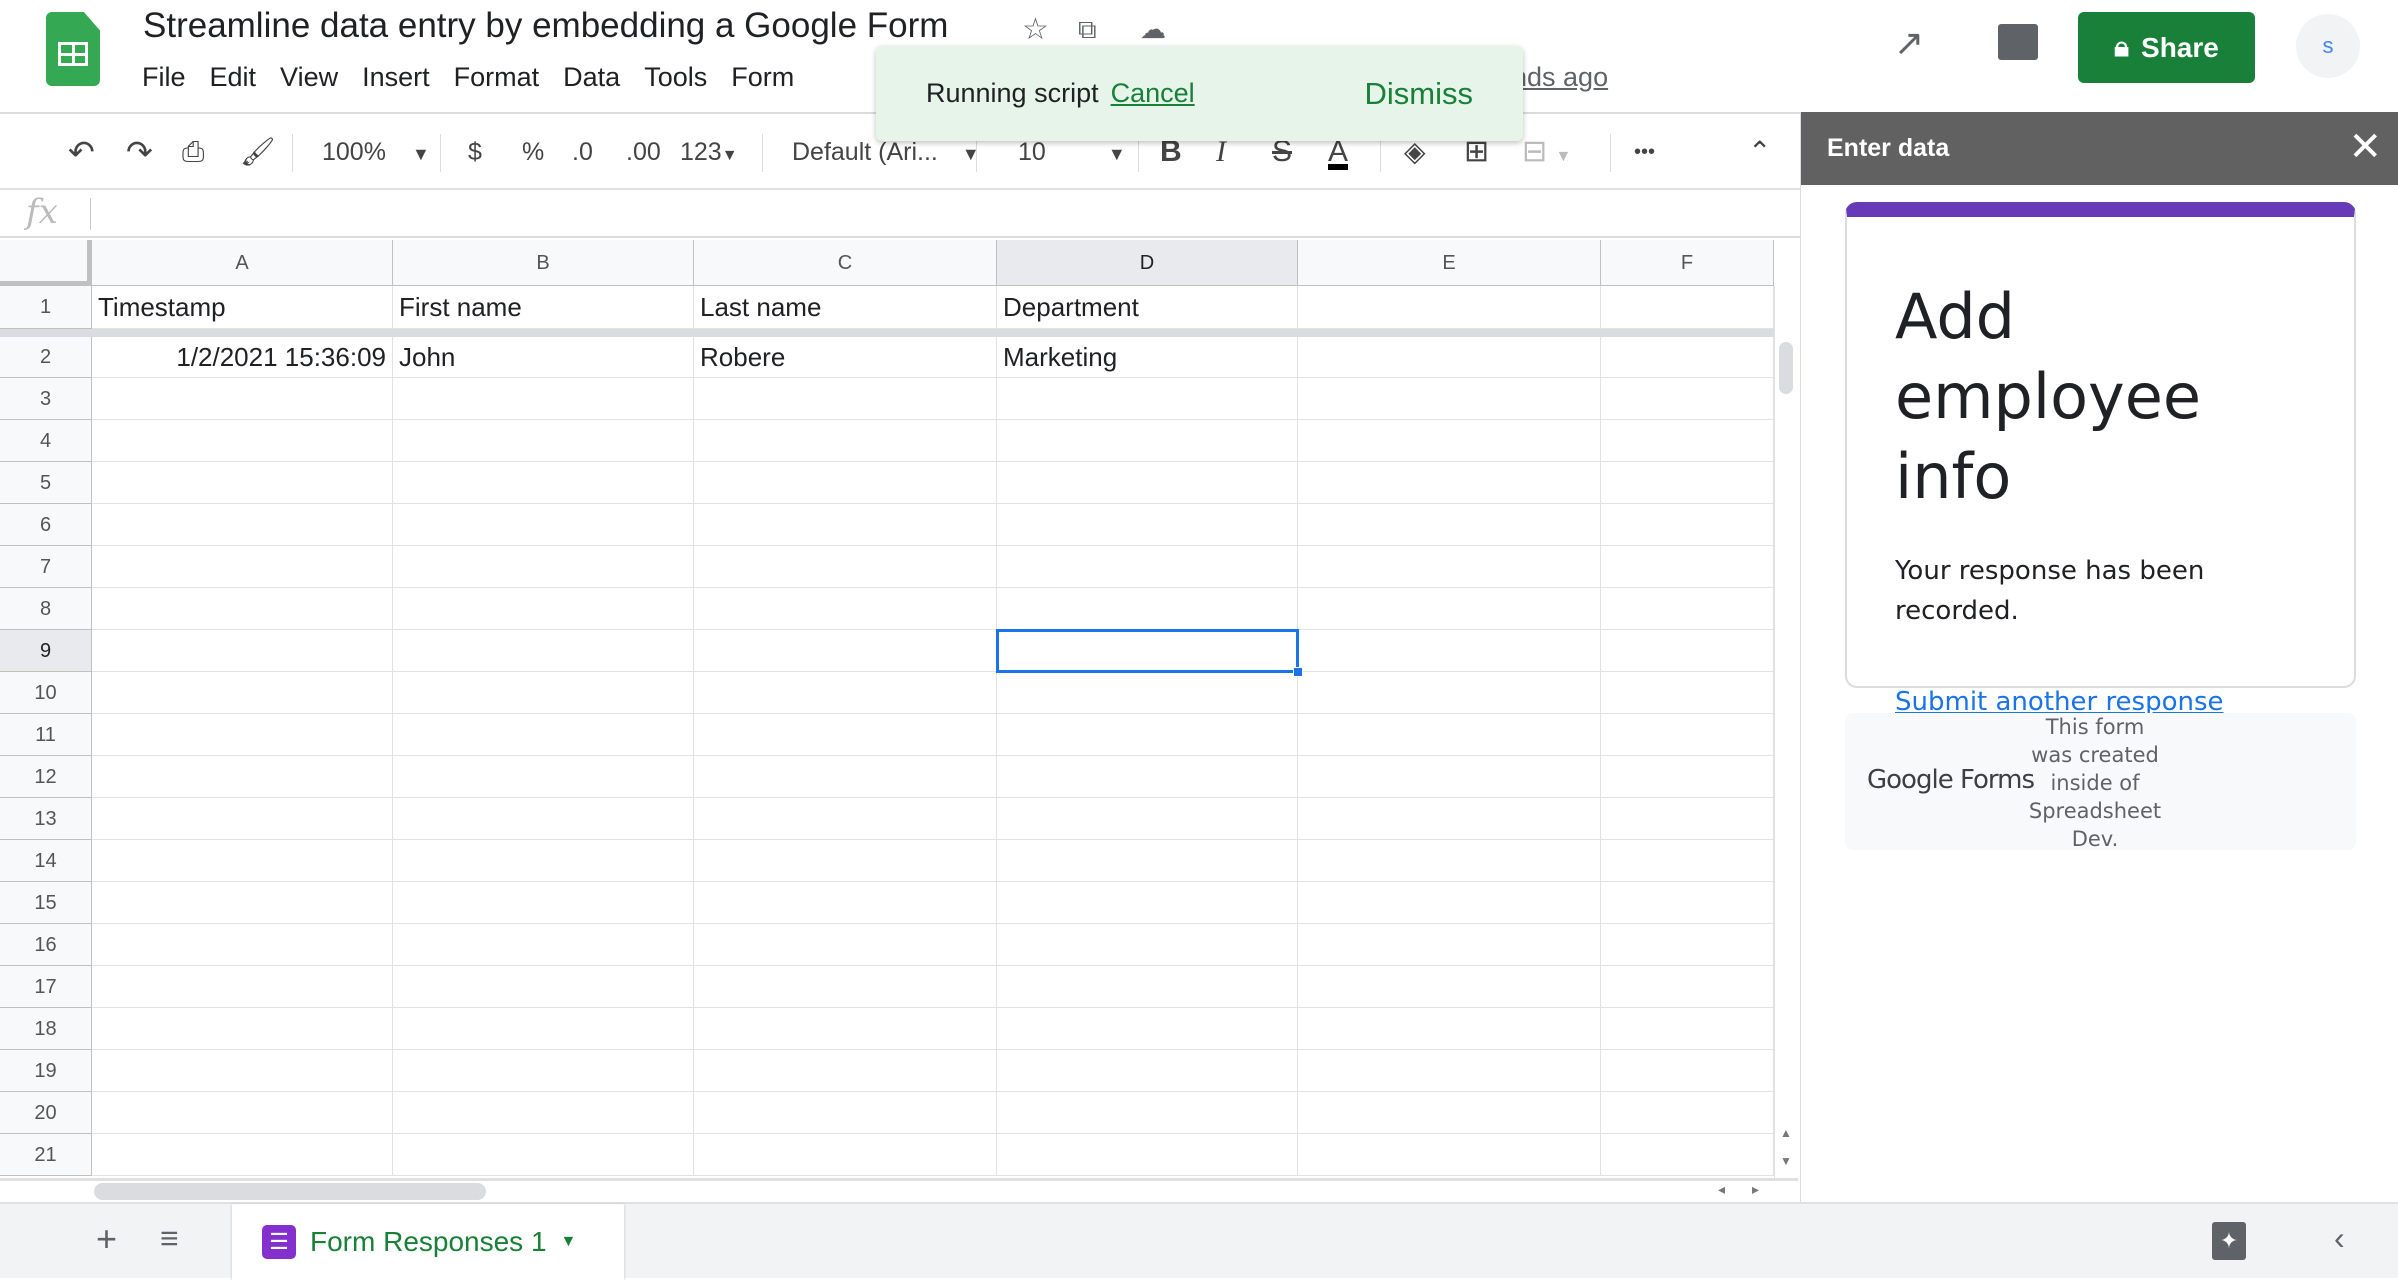 The width and height of the screenshot is (2398, 1280). What do you see at coordinates (543, 1071) in the screenshot?
I see `cell-B19` at bounding box center [543, 1071].